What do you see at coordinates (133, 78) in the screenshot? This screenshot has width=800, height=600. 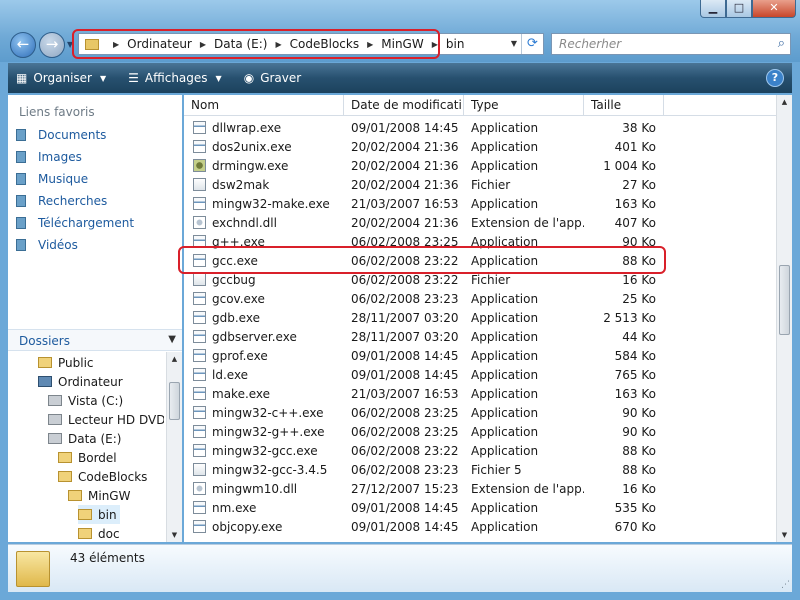 I see `views-icon: ☰` at bounding box center [133, 78].